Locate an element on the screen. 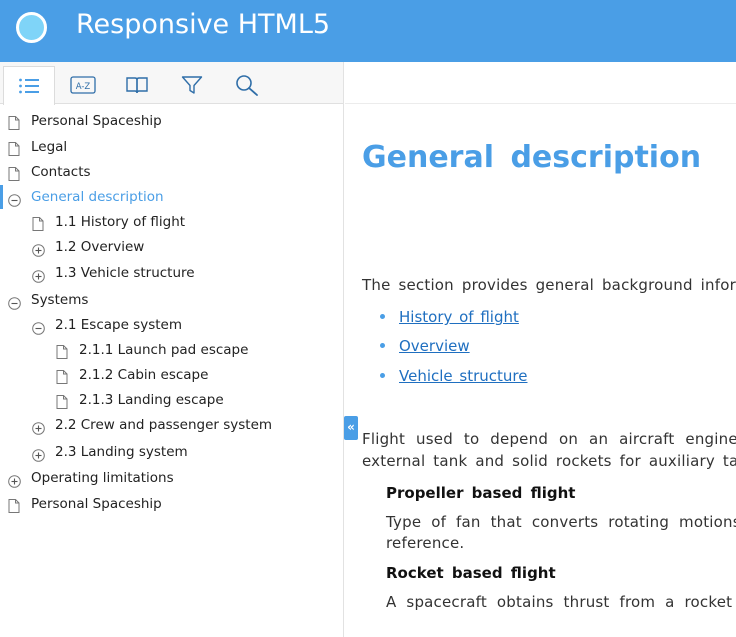  app-title: Responsive HTML5 is located at coordinates (203, 24).